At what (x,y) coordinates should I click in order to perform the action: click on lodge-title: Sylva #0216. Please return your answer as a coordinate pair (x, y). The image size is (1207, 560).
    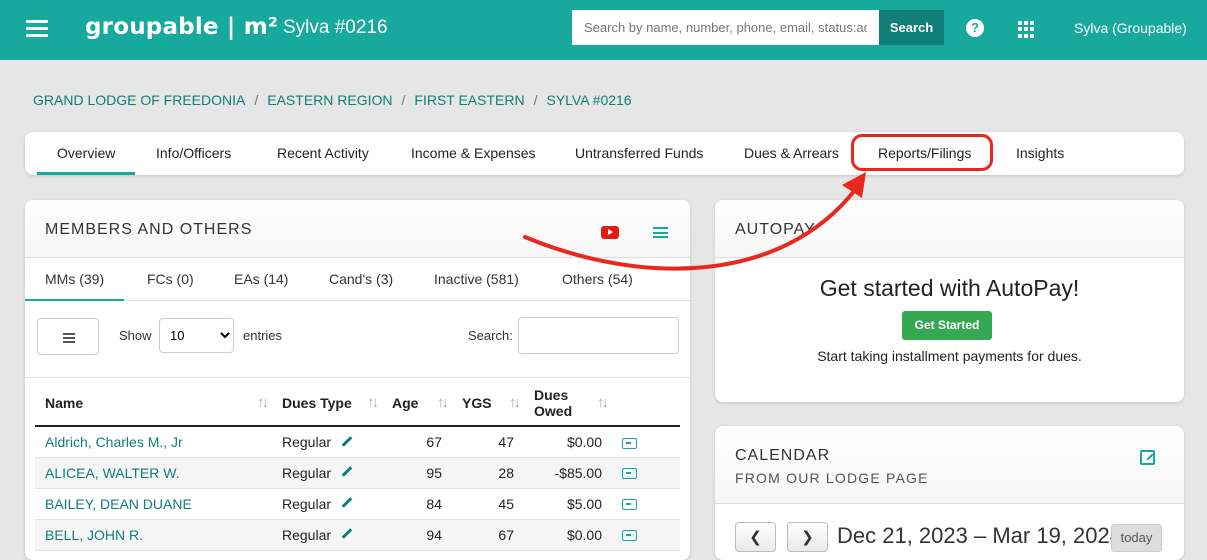
    Looking at the image, I should click on (335, 27).